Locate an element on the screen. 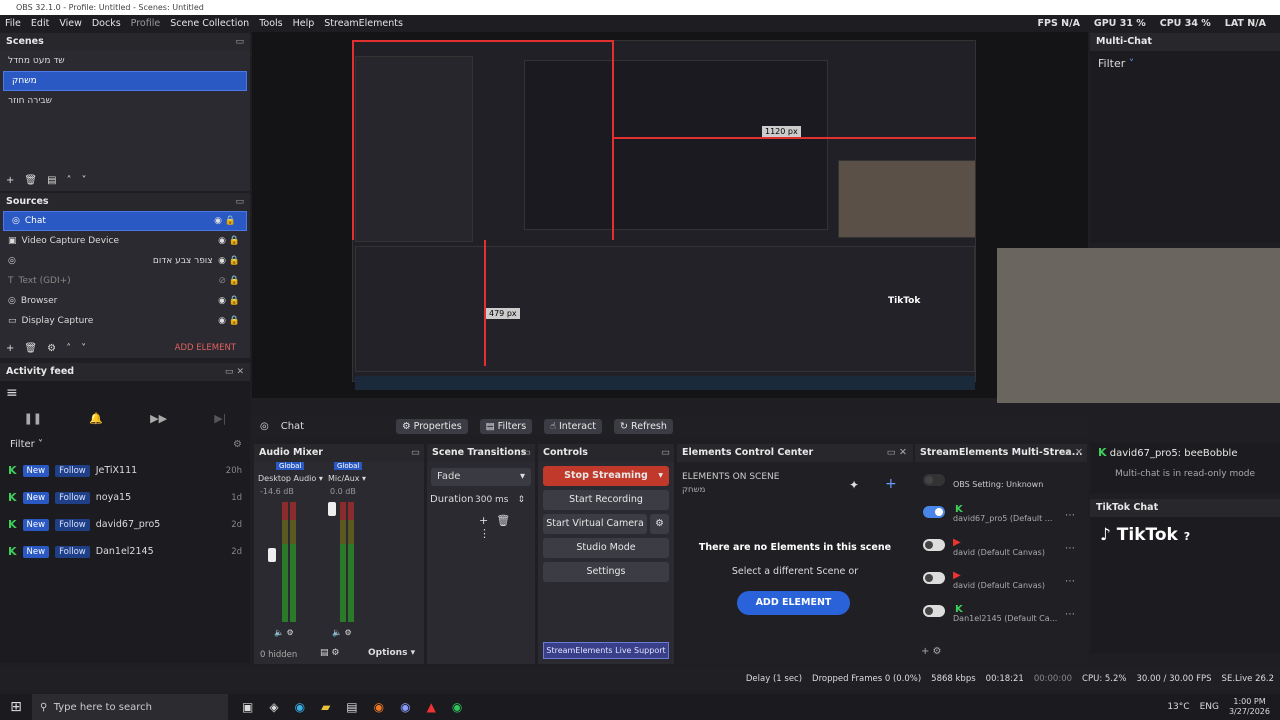 This screenshot has height=720, width=1280. copilot-icon: ◈ is located at coordinates (273, 707).